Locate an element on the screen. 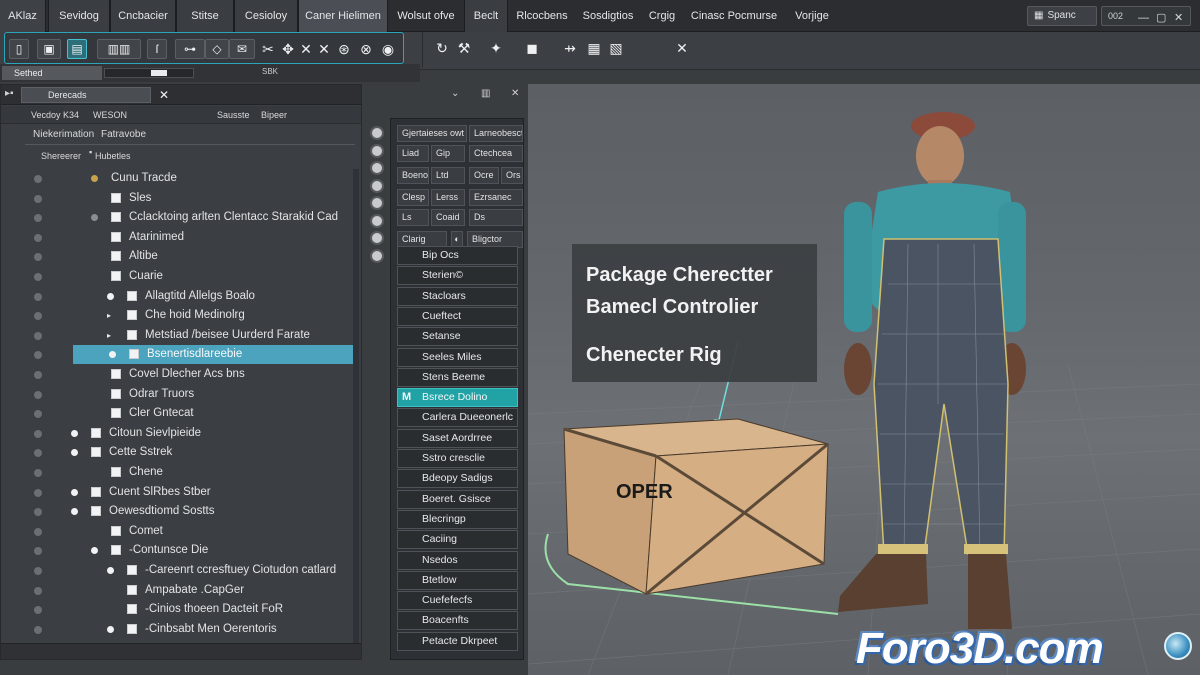 The height and width of the screenshot is (675, 1200). attribute-item: Blecringp is located at coordinates (457, 519).